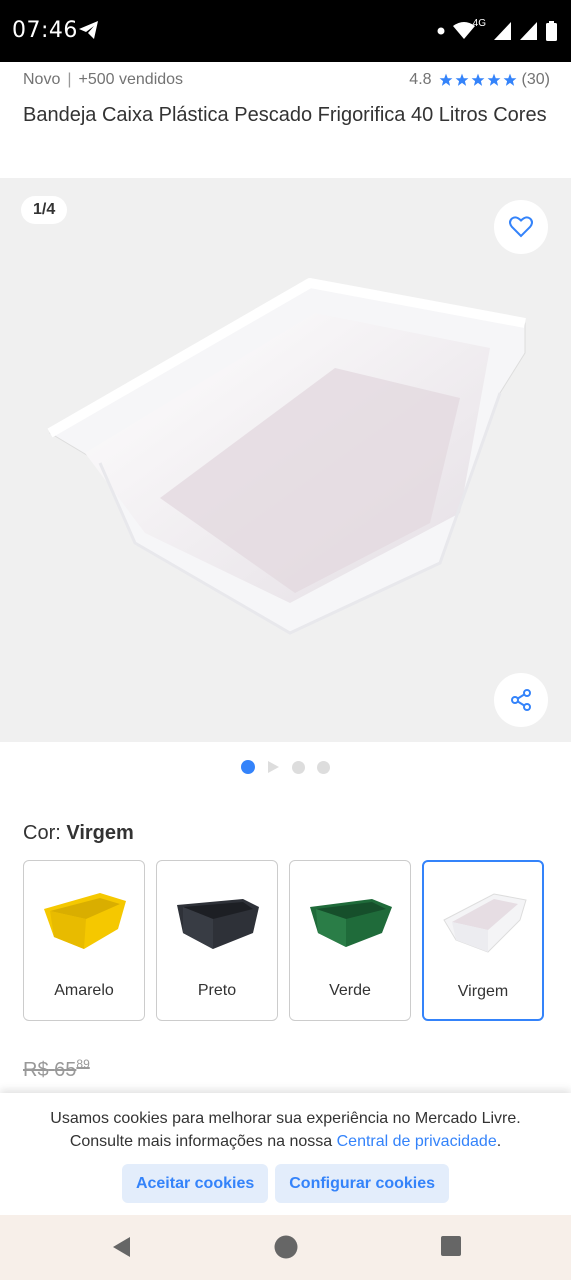 Image resolution: width=571 pixels, height=1280 pixels. I want to click on cookie-line-2-text: Consulte mais informações na nossa, so click(201, 1141).